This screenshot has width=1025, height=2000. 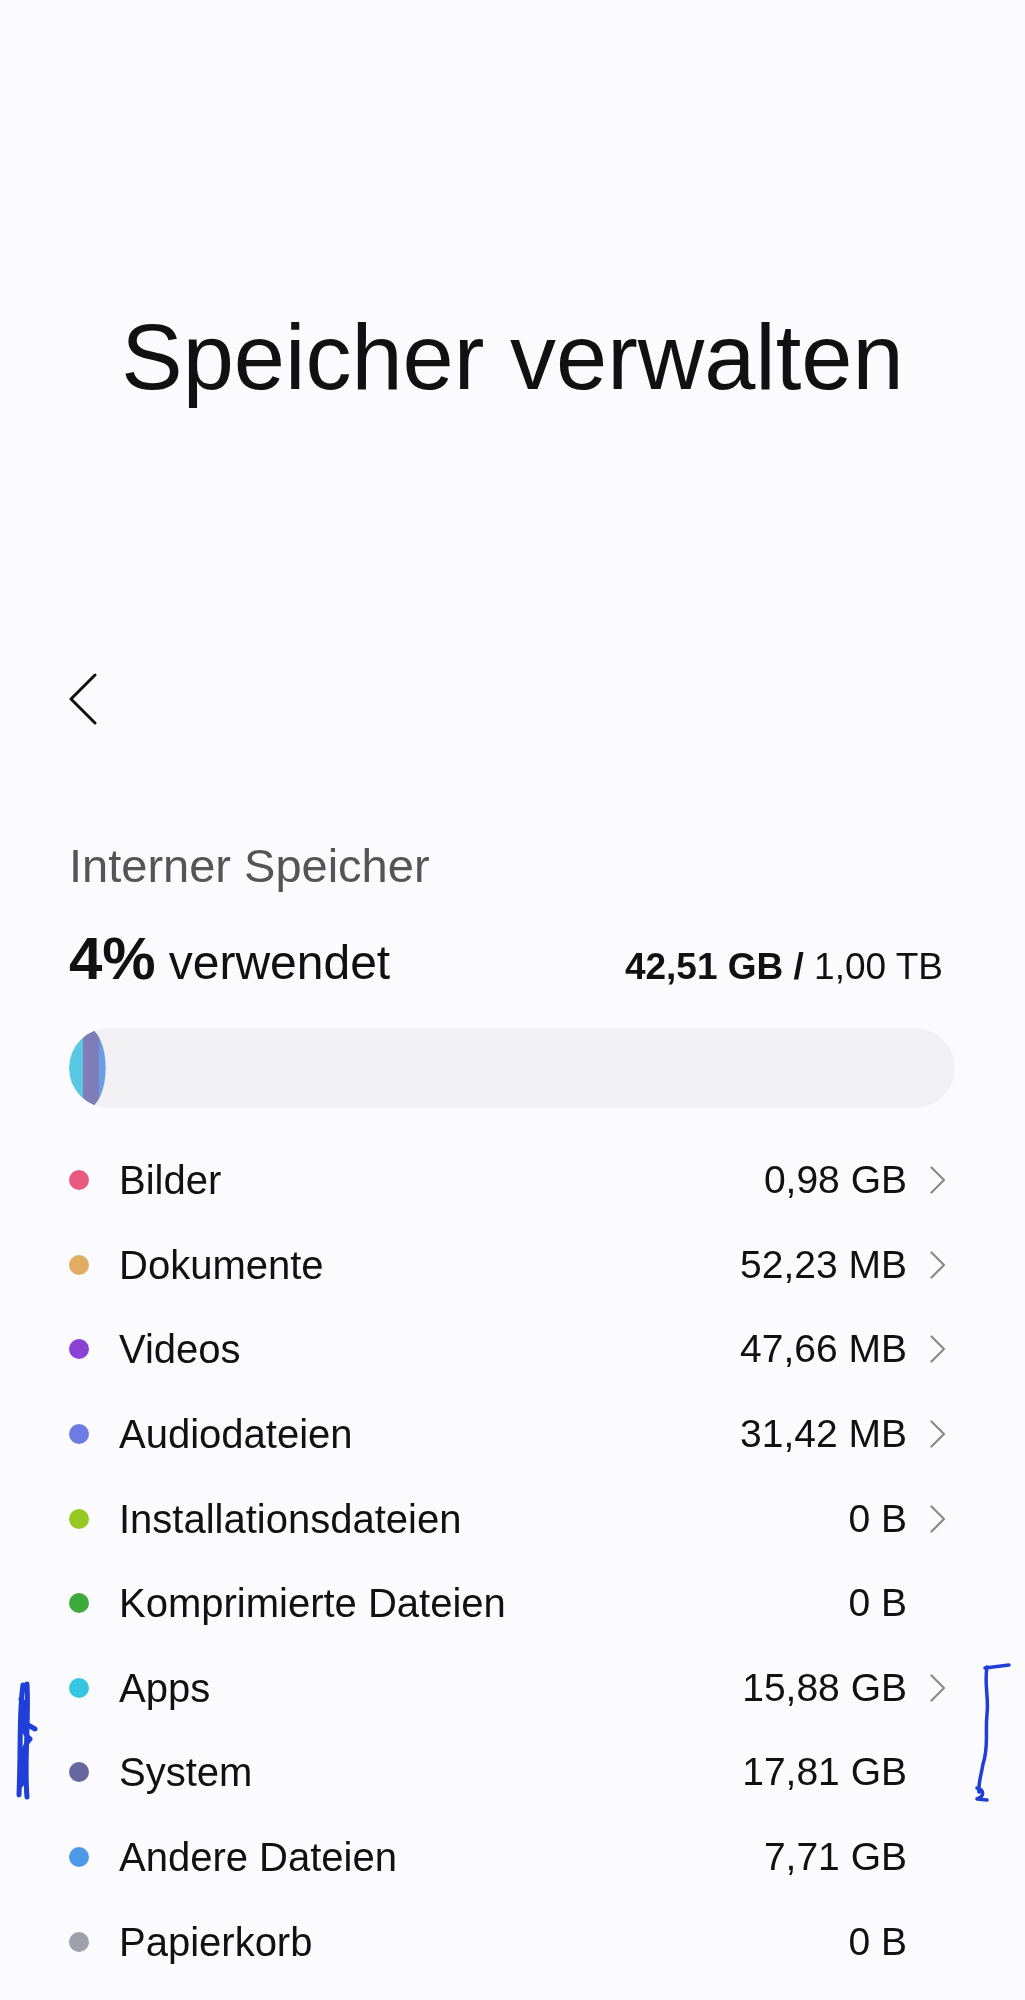 What do you see at coordinates (279, 962) in the screenshot?
I see `used-label: verwendet` at bounding box center [279, 962].